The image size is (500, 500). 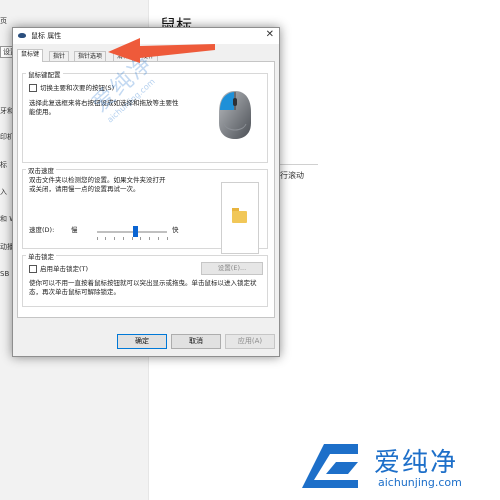 What do you see at coordinates (270, 34) in the screenshot?
I see `close-button: ✕` at bounding box center [270, 34].